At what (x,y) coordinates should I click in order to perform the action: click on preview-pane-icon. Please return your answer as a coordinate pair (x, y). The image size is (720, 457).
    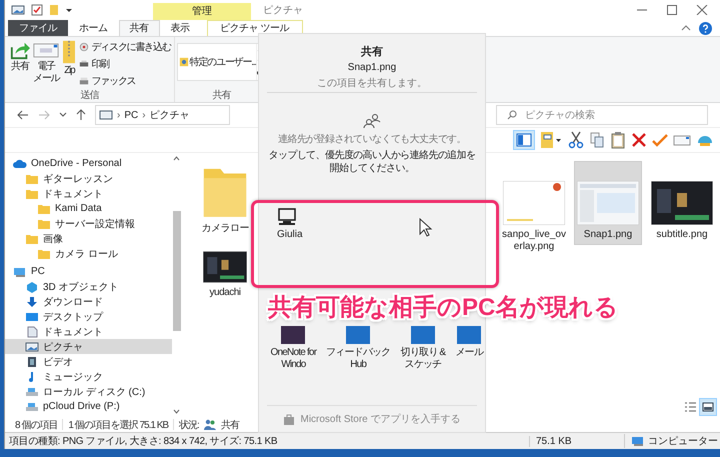
    Looking at the image, I should click on (524, 140).